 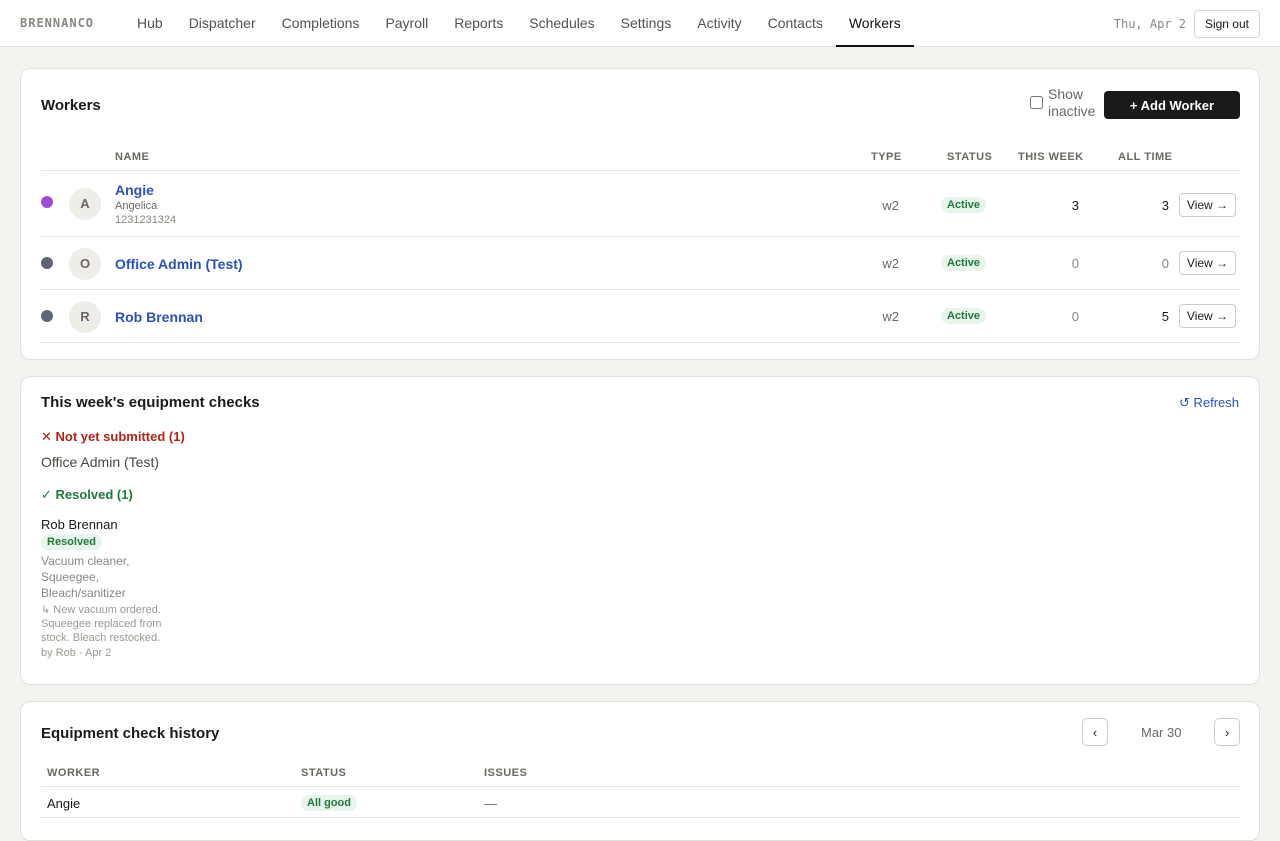 What do you see at coordinates (1072, 102) in the screenshot?
I see `show-inactive-label: Show inactive` at bounding box center [1072, 102].